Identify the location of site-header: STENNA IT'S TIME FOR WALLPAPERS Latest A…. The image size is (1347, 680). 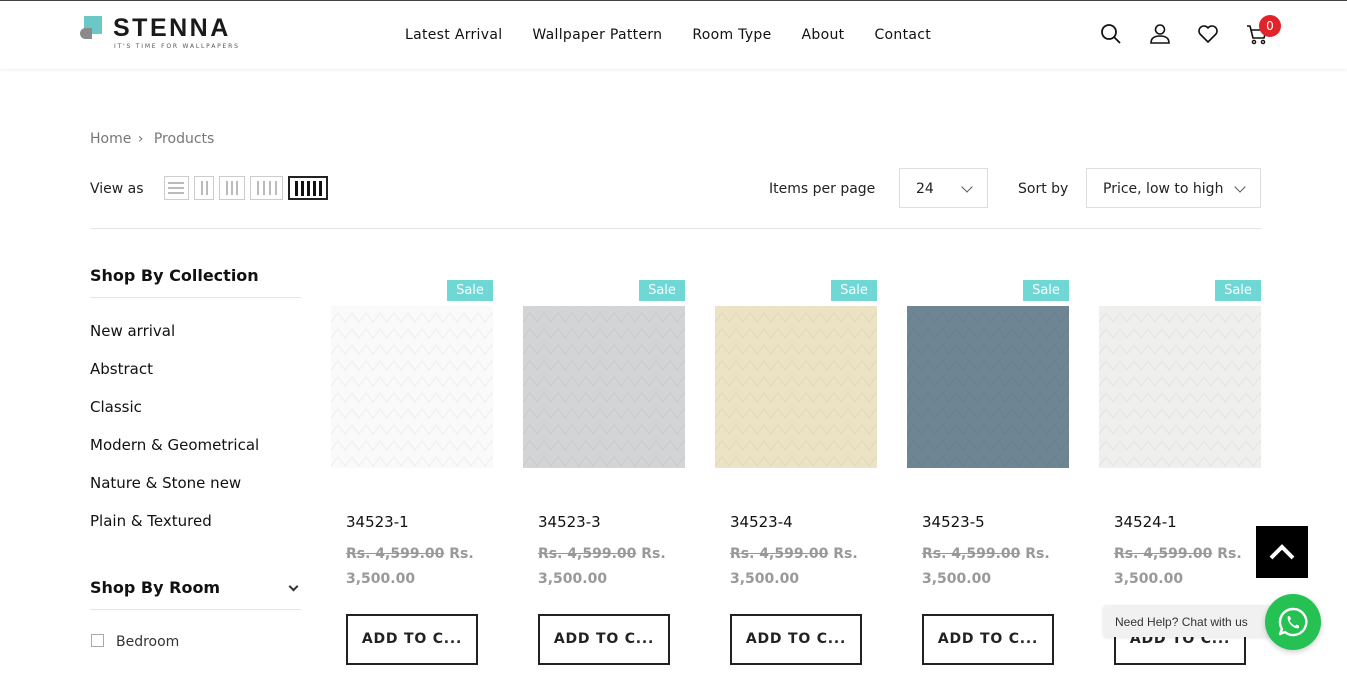
(673, 35).